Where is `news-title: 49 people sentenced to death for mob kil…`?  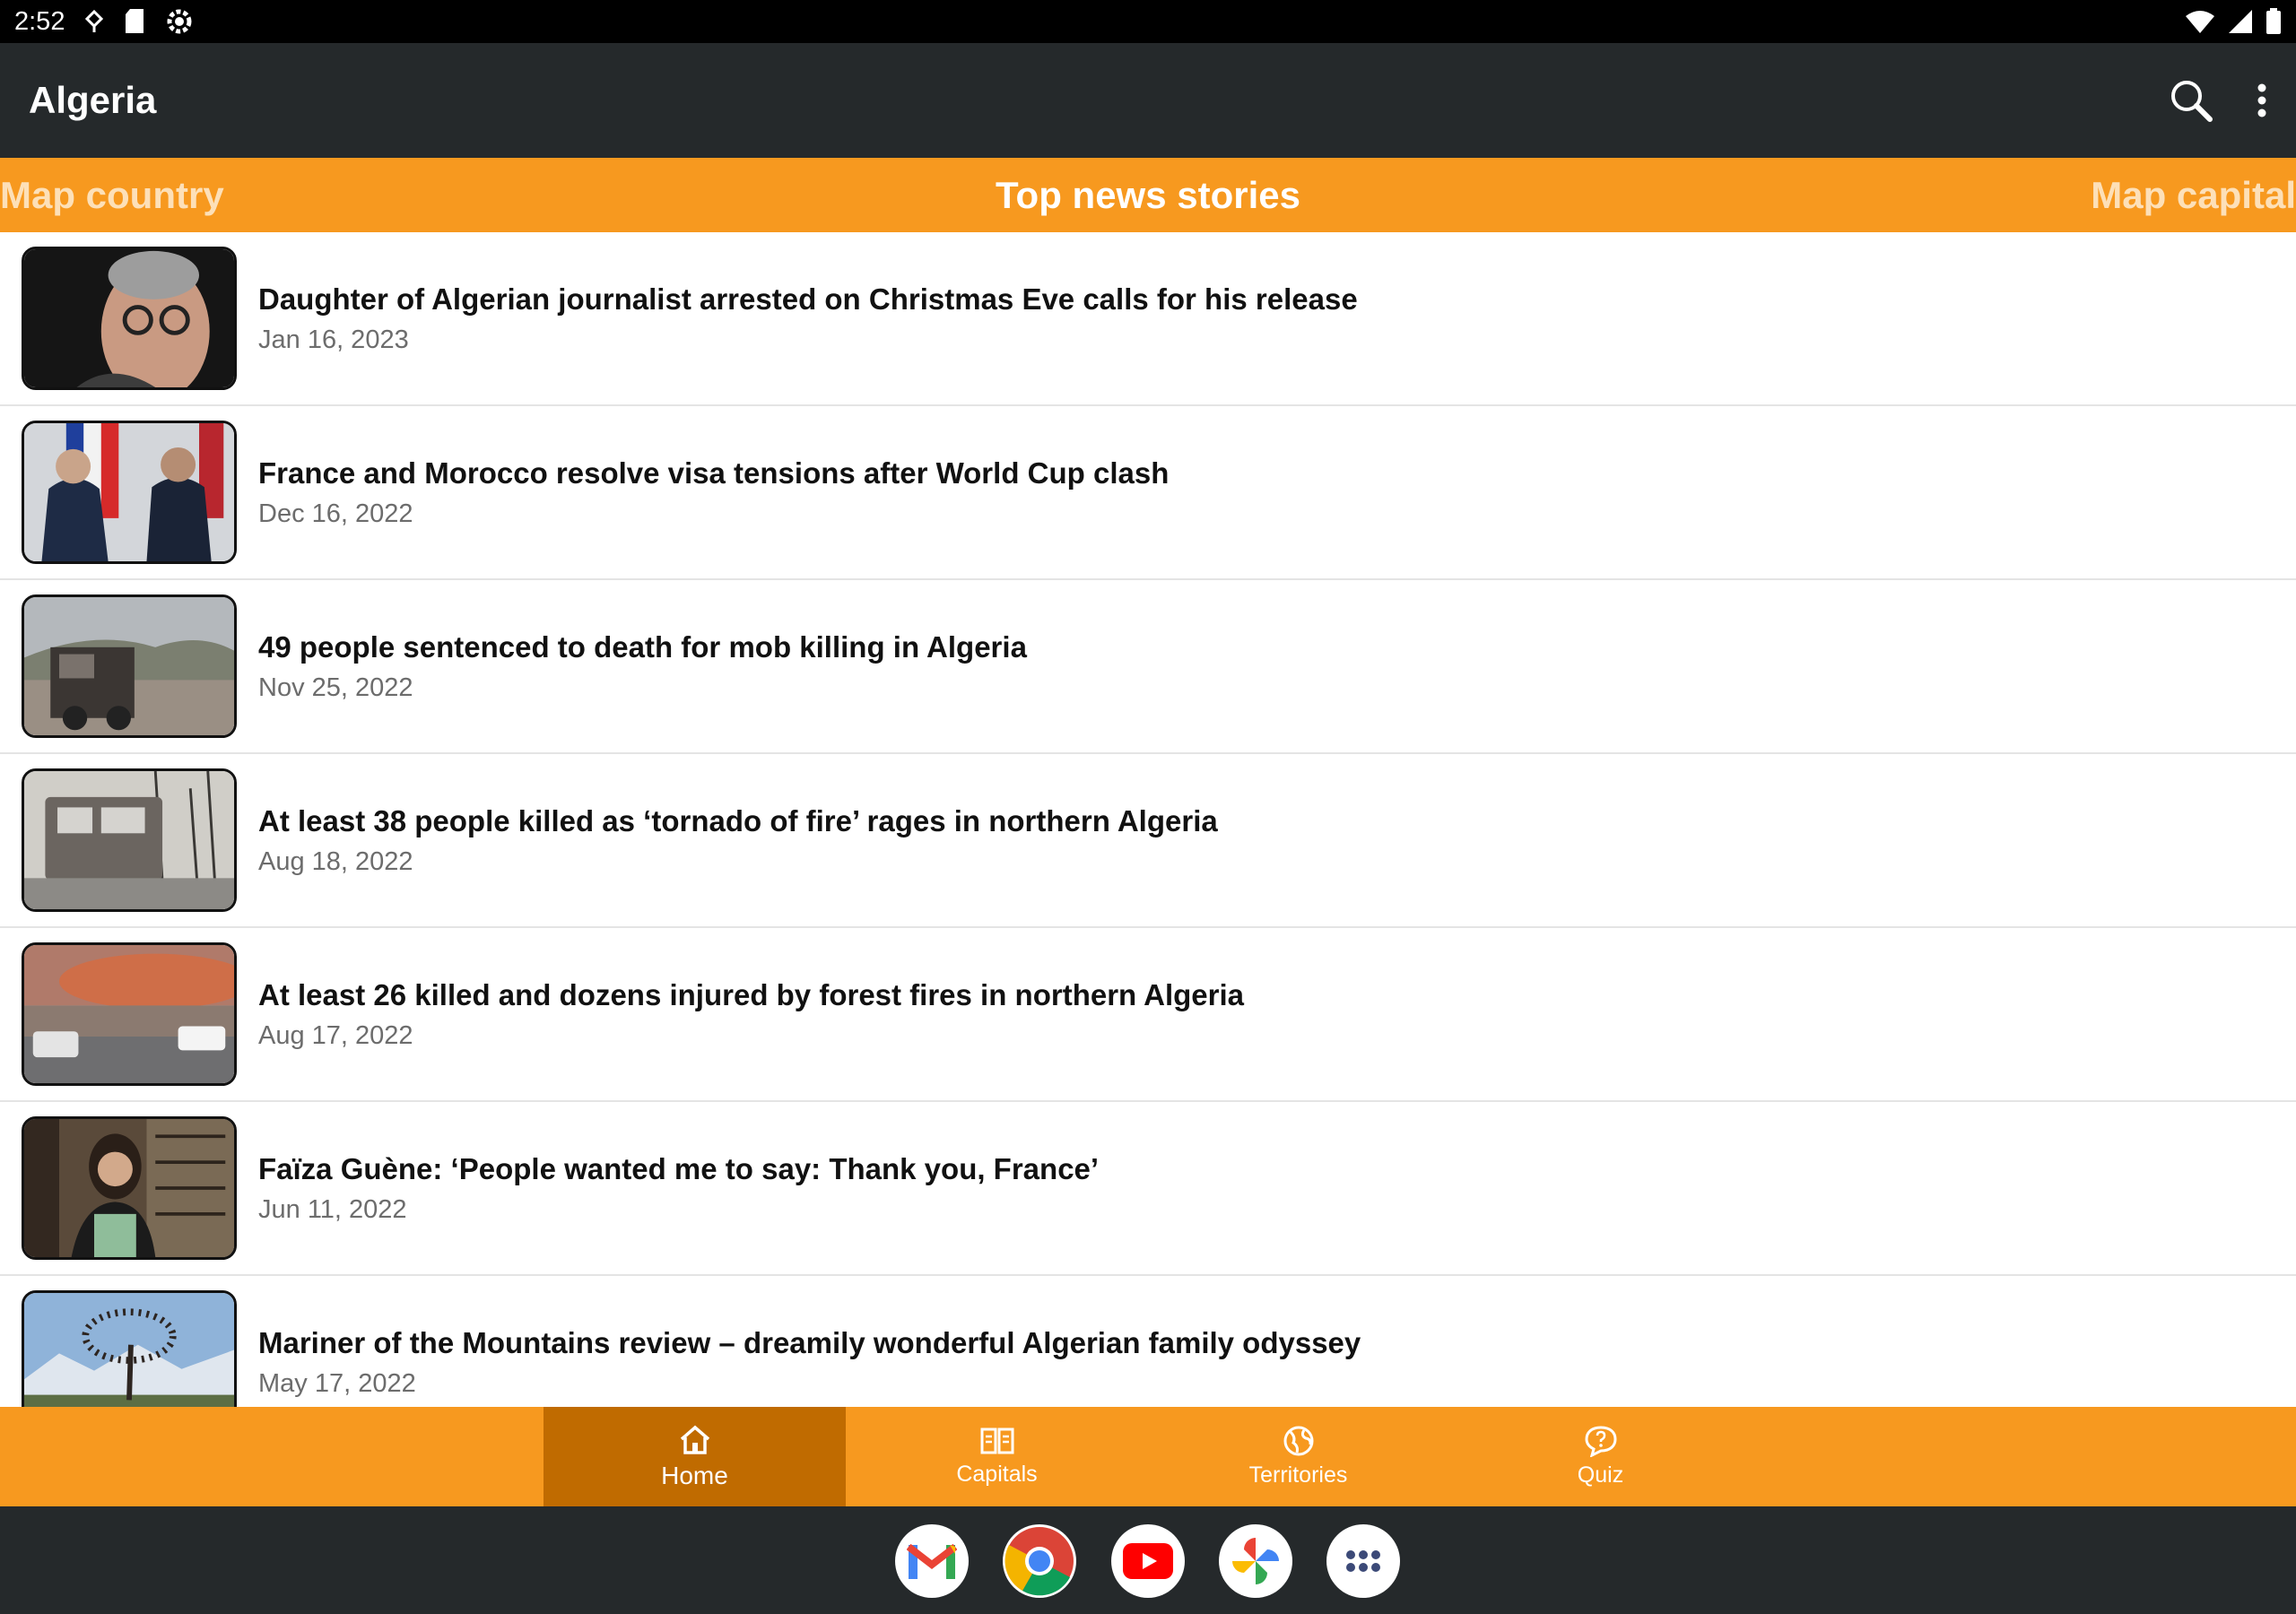 news-title: 49 people sentenced to death for mob kil… is located at coordinates (642, 646).